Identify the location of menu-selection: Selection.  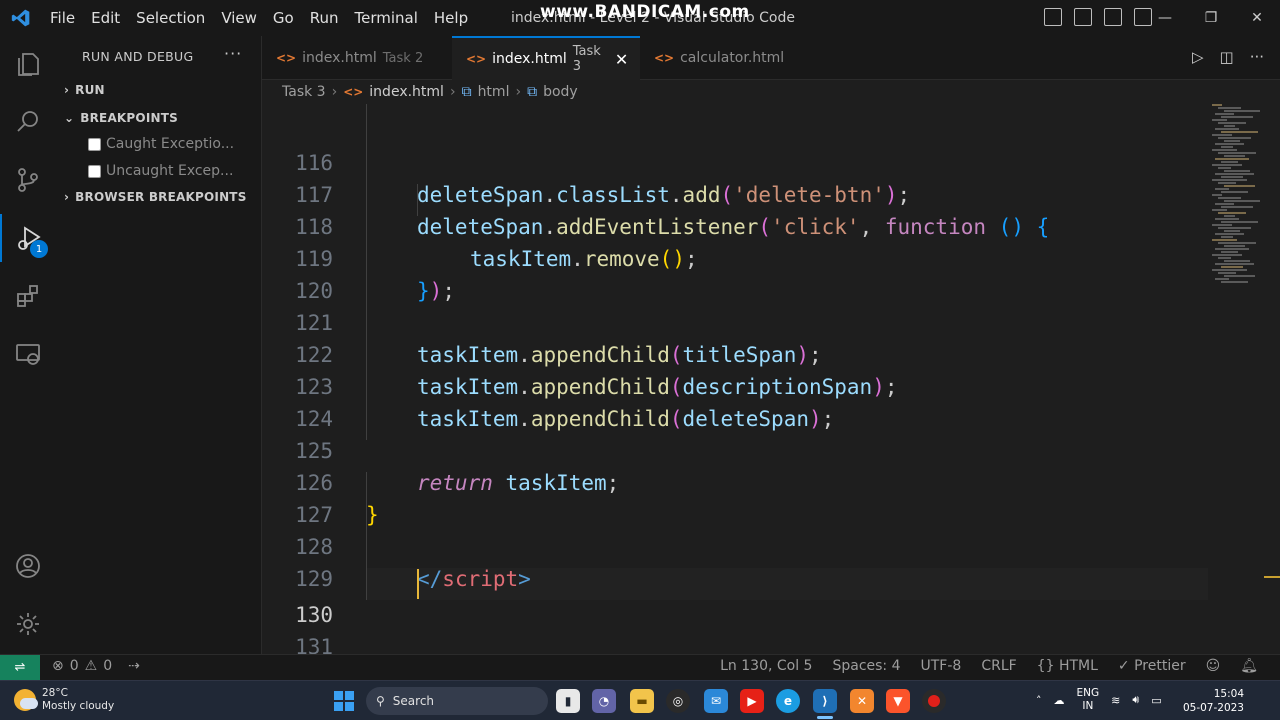
(170, 18).